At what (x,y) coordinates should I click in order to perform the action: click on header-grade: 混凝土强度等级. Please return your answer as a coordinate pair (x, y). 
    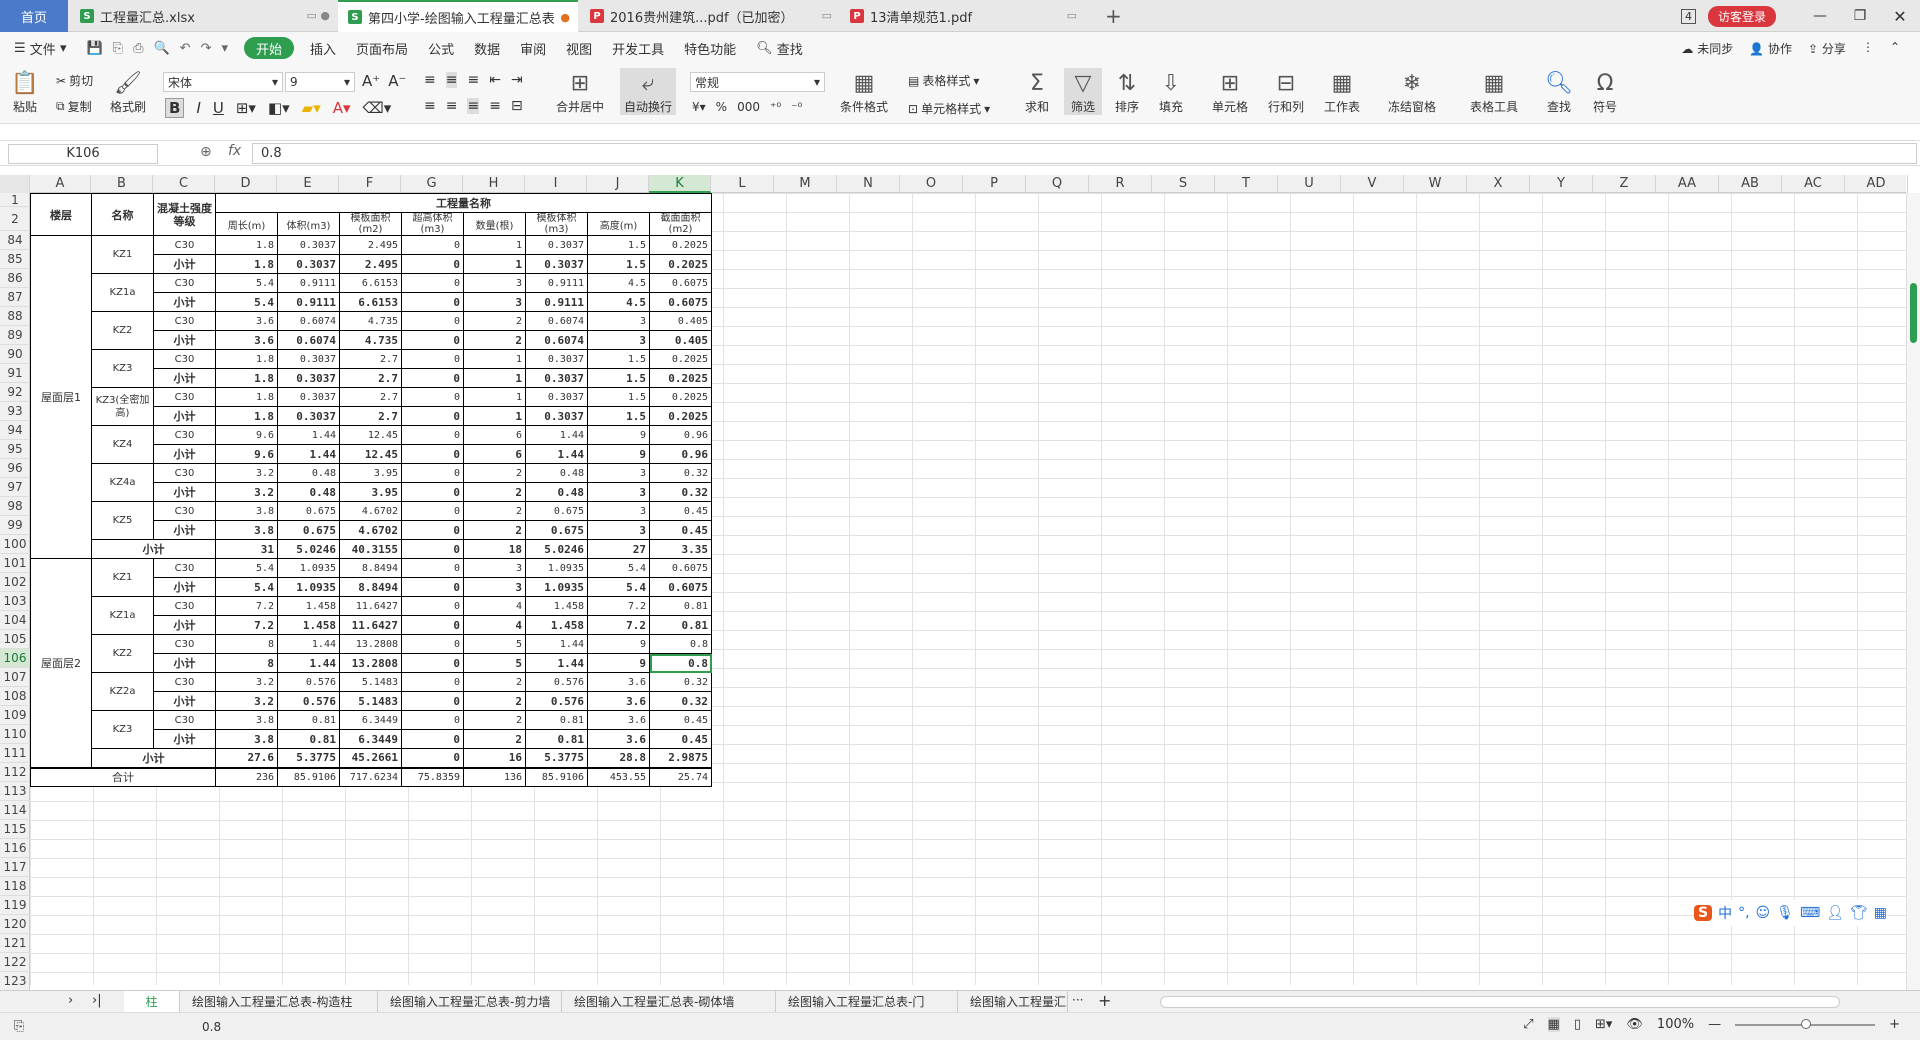
    Looking at the image, I should click on (184, 214).